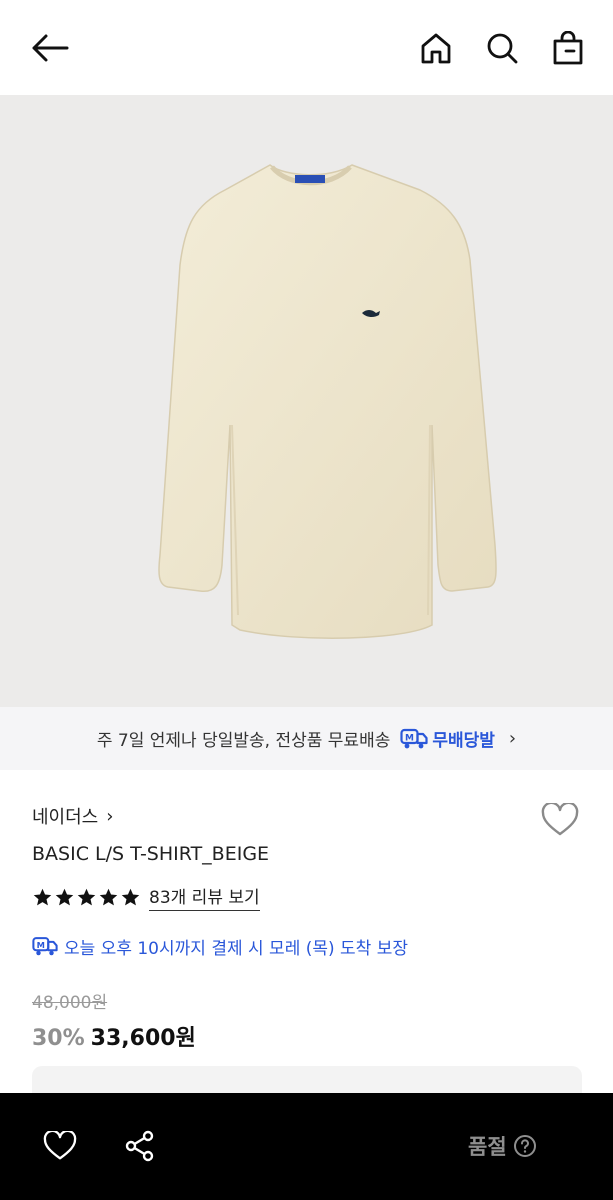  Describe the element at coordinates (236, 949) in the screenshot. I see `arrival-text: 오늘 오후 10시까지 결제 시 모레 (목) 도착 보장` at that location.